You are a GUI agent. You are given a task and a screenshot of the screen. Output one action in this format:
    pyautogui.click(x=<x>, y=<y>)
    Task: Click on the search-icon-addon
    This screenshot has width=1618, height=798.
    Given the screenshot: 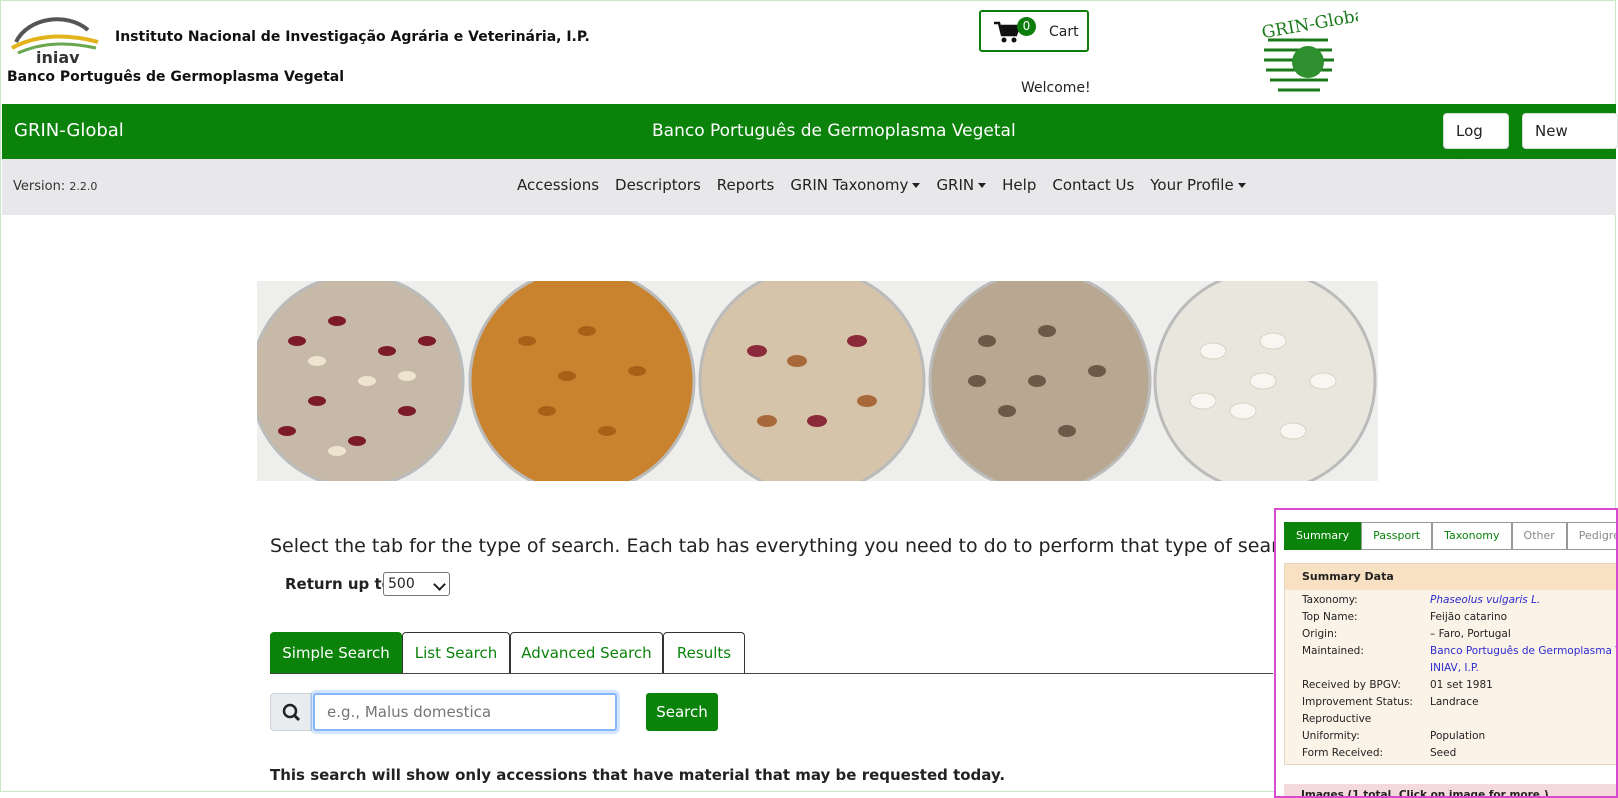 What is the action you would take?
    pyautogui.click(x=291, y=712)
    